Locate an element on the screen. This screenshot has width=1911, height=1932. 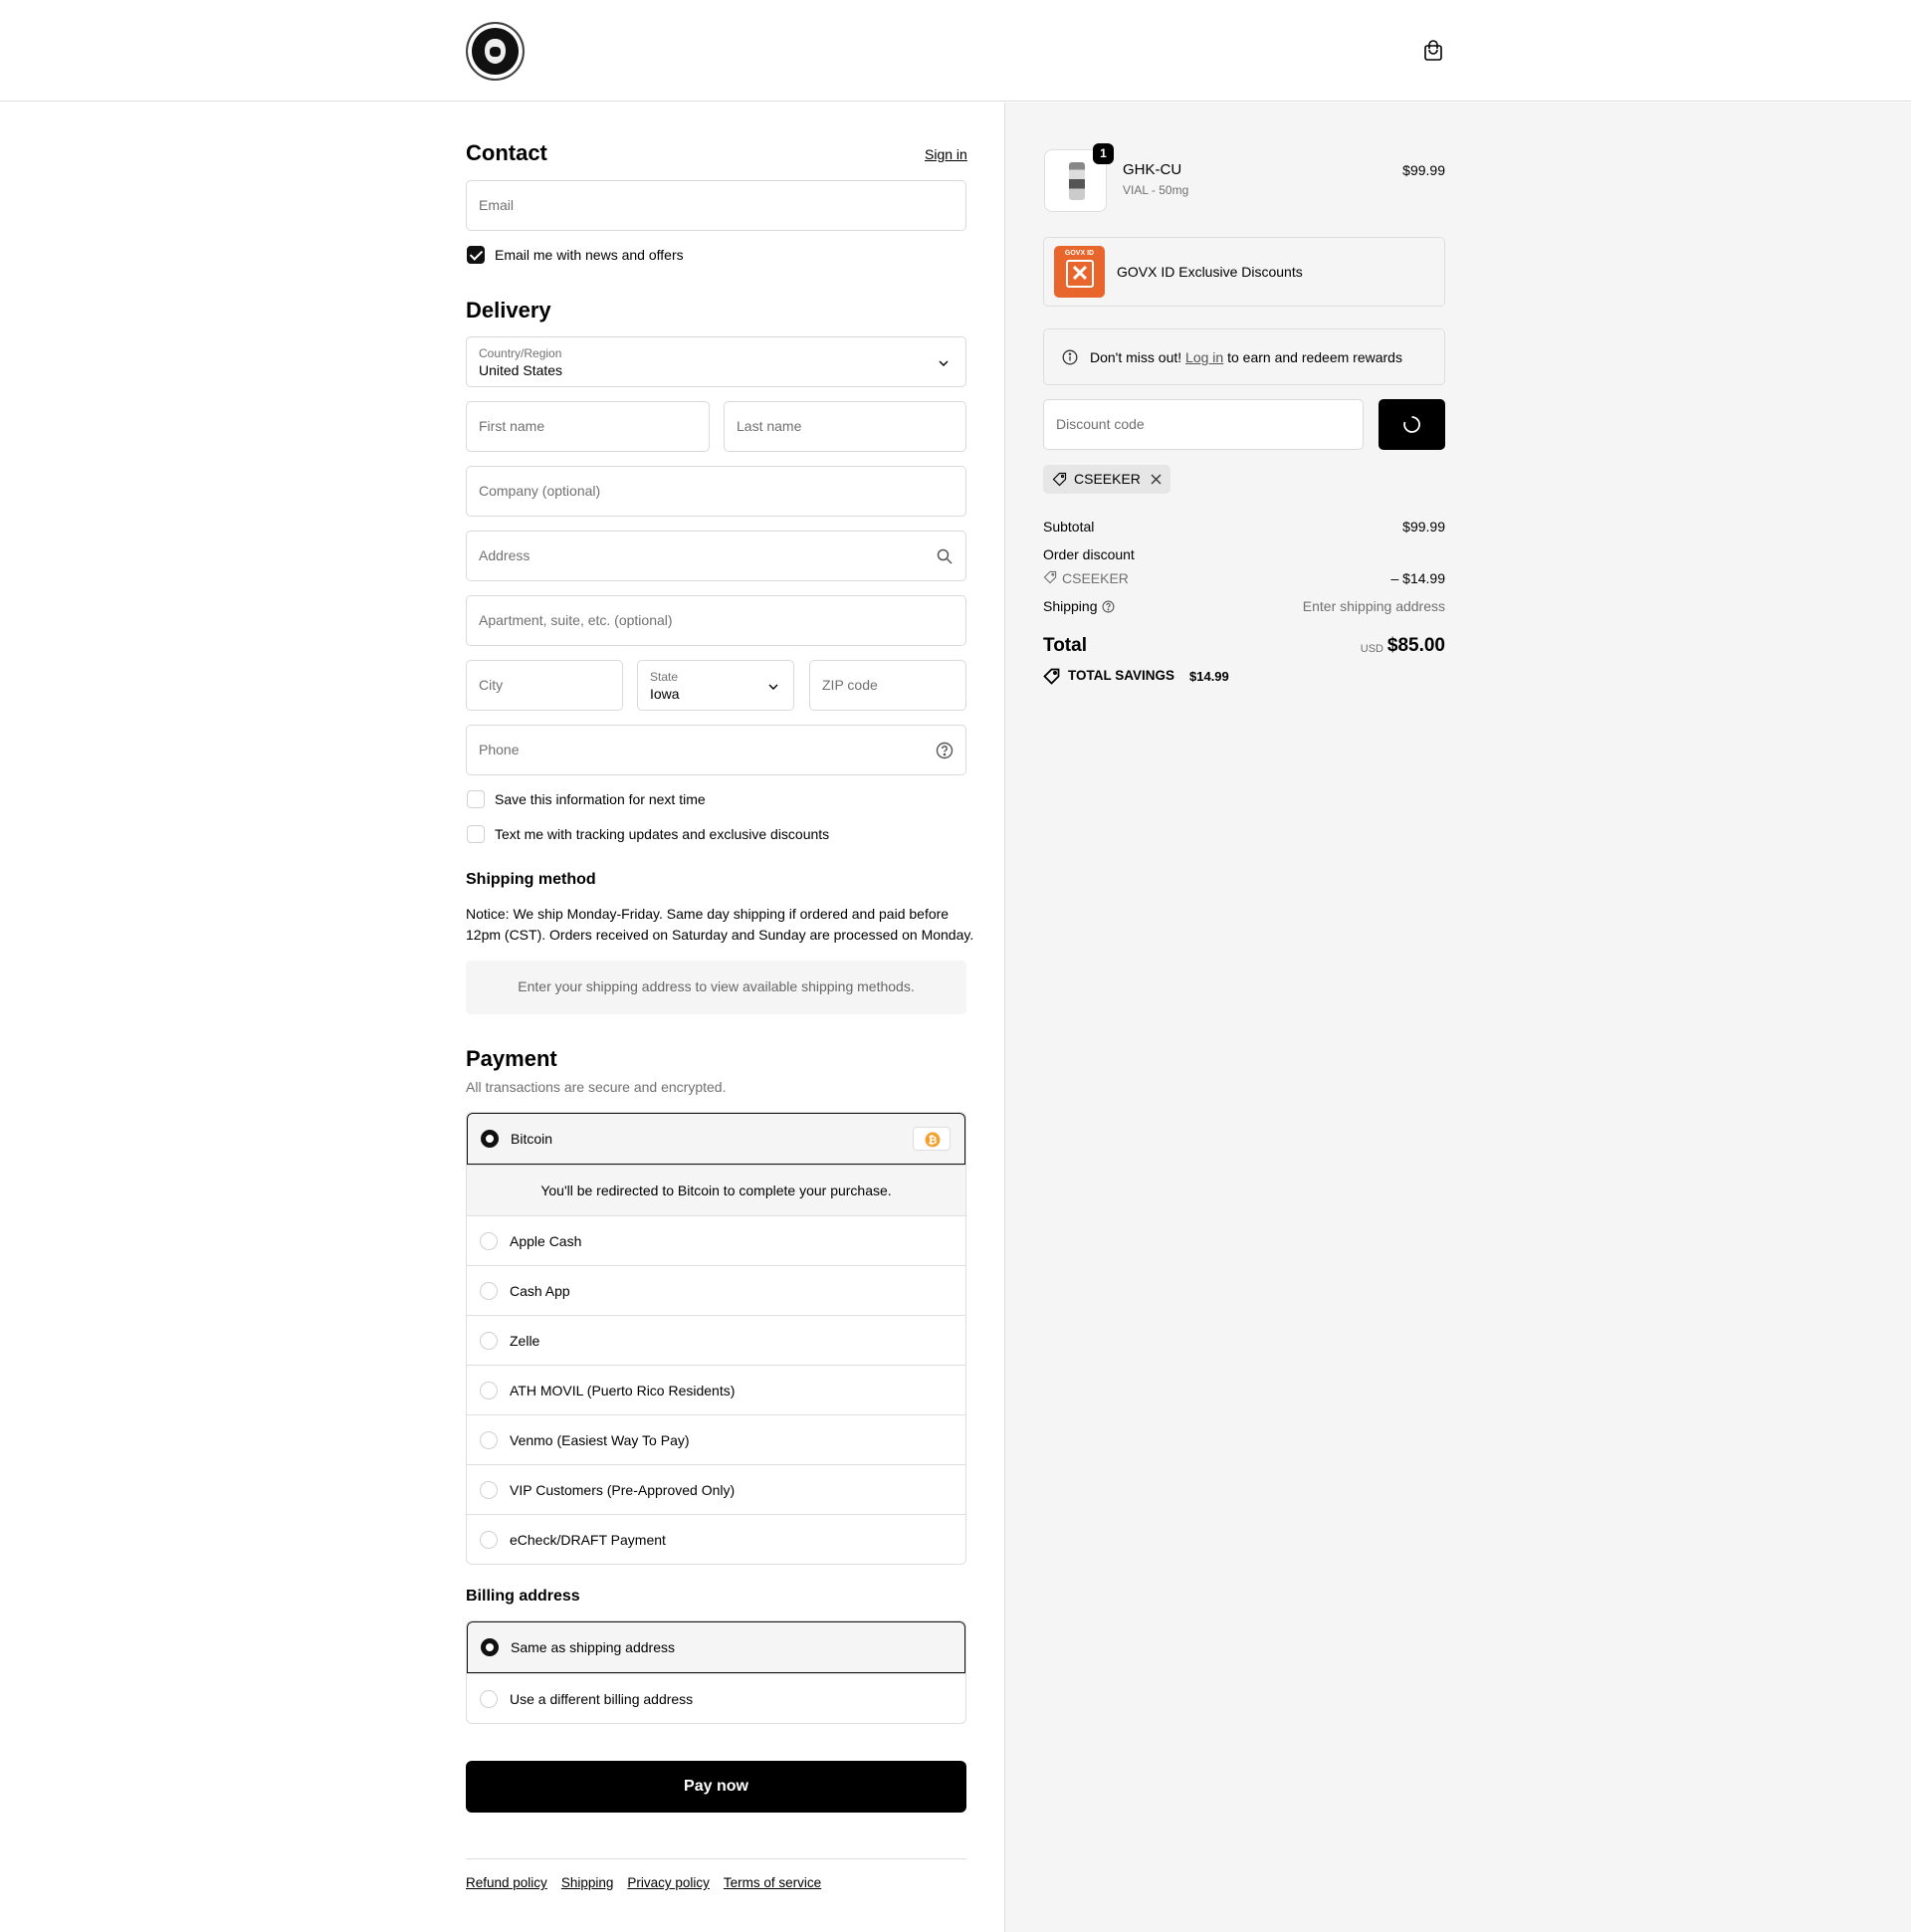
info-icon is located at coordinates (1070, 357).